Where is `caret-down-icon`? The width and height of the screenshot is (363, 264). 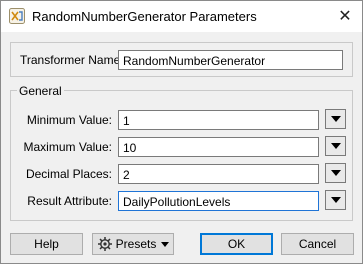 caret-down-icon is located at coordinates (165, 244).